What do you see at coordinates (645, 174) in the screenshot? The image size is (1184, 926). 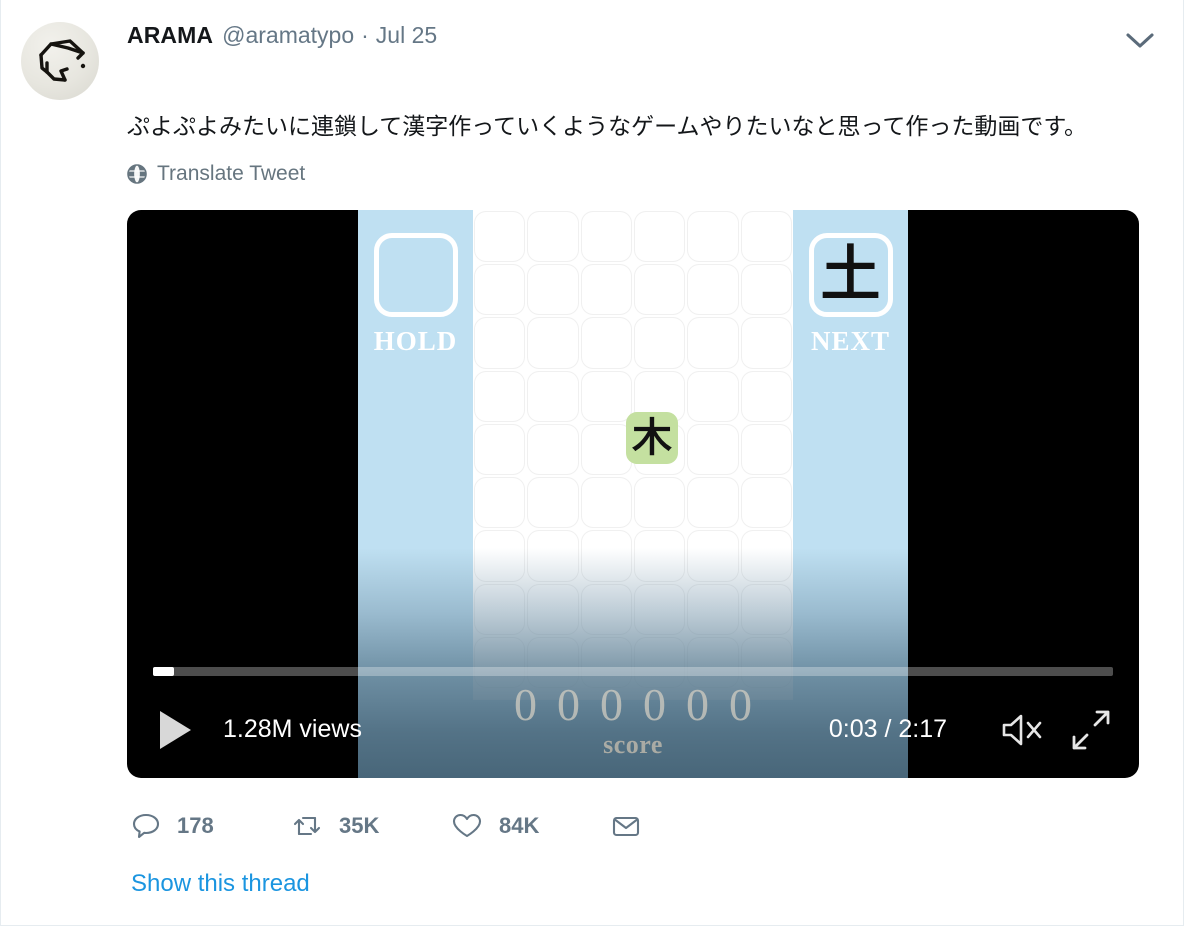 I see `translate-tweet-button: Translate Tweet` at bounding box center [645, 174].